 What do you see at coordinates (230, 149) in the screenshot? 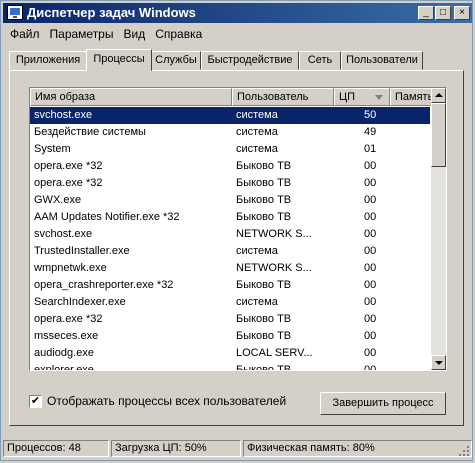
I see `table-row: System система 01` at bounding box center [230, 149].